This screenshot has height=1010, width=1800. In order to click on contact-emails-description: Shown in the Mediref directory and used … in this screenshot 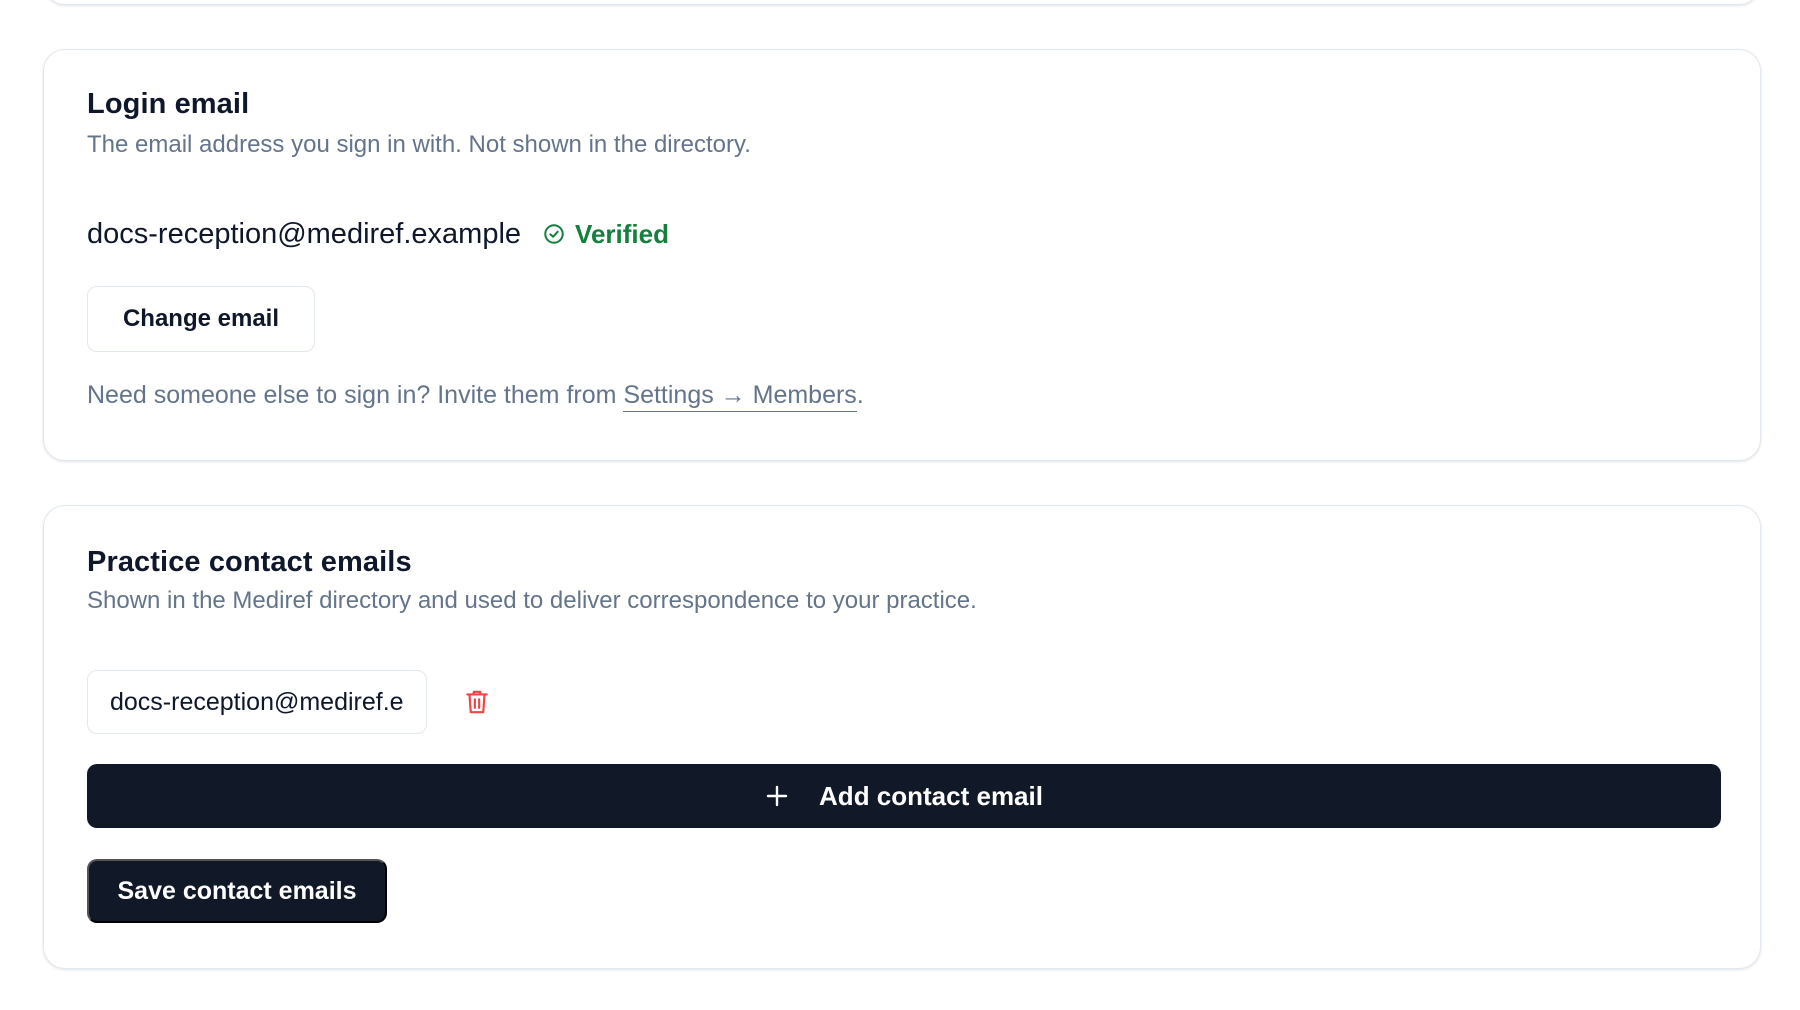, I will do `click(532, 600)`.